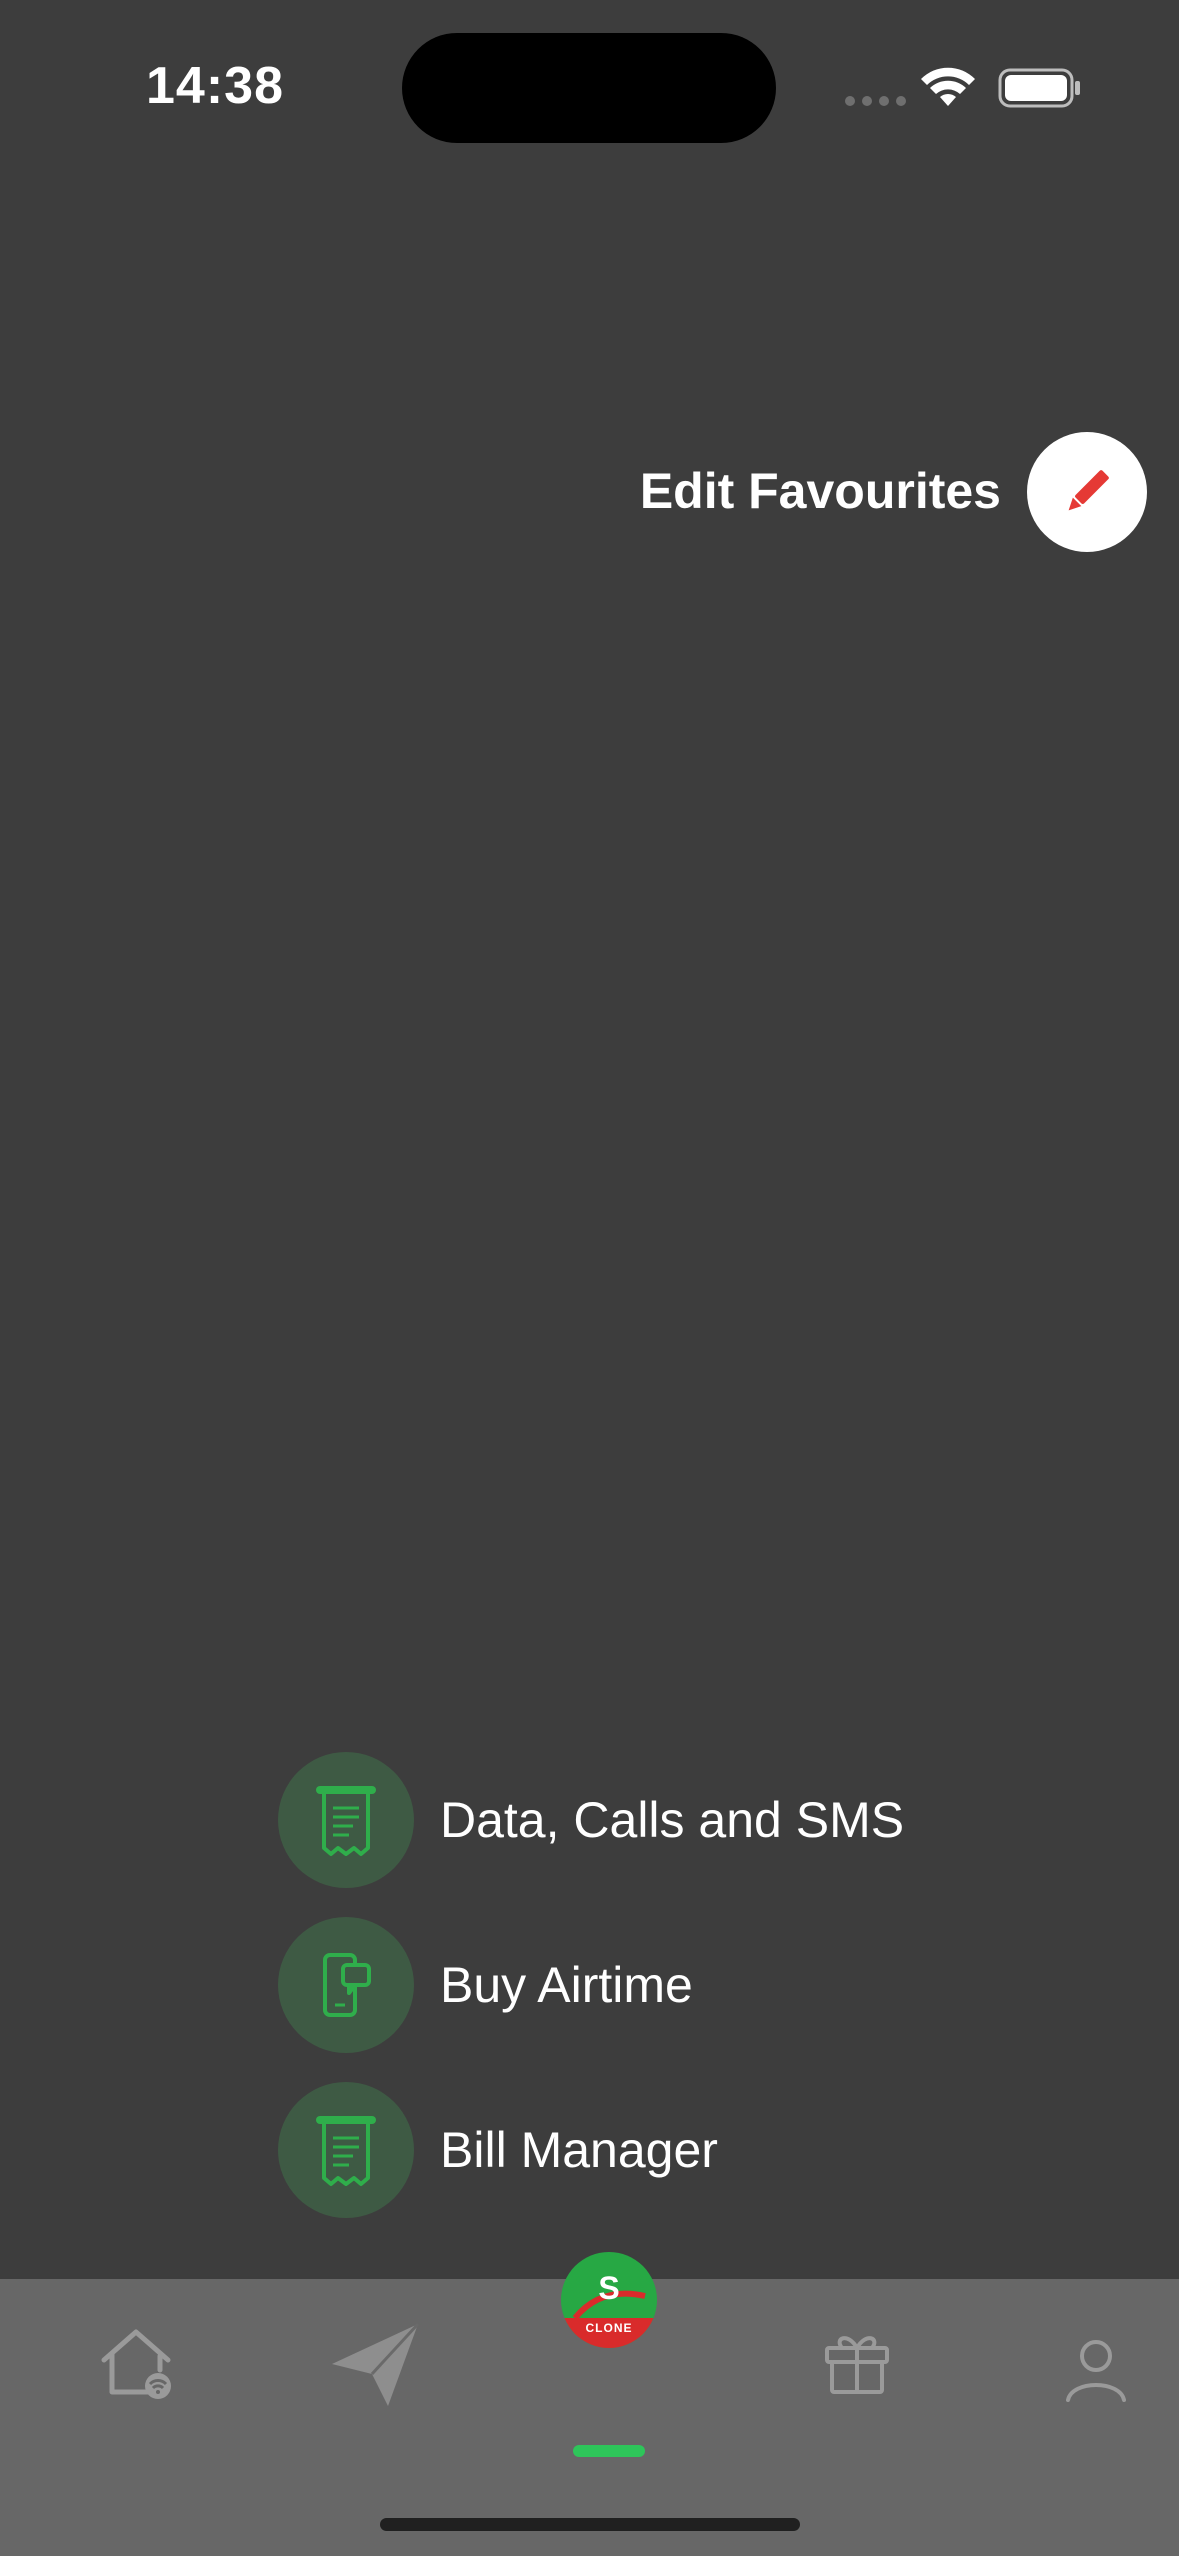 The image size is (1179, 2556). What do you see at coordinates (672, 1820) in the screenshot?
I see `action-label: Data, Calls and SMS` at bounding box center [672, 1820].